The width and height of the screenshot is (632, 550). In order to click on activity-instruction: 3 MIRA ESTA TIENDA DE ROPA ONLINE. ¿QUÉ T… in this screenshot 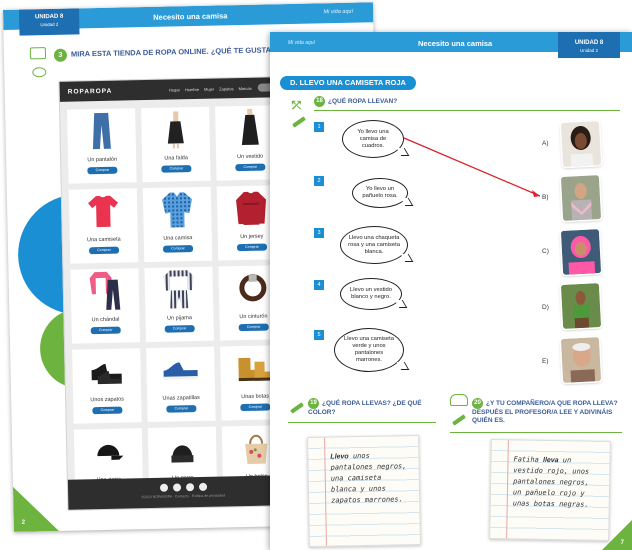, I will do `click(172, 53)`.